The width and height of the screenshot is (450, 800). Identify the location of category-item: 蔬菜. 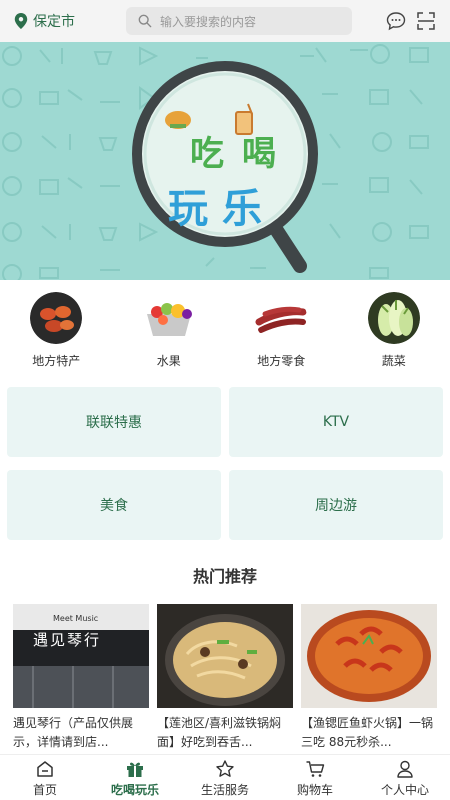
(394, 330).